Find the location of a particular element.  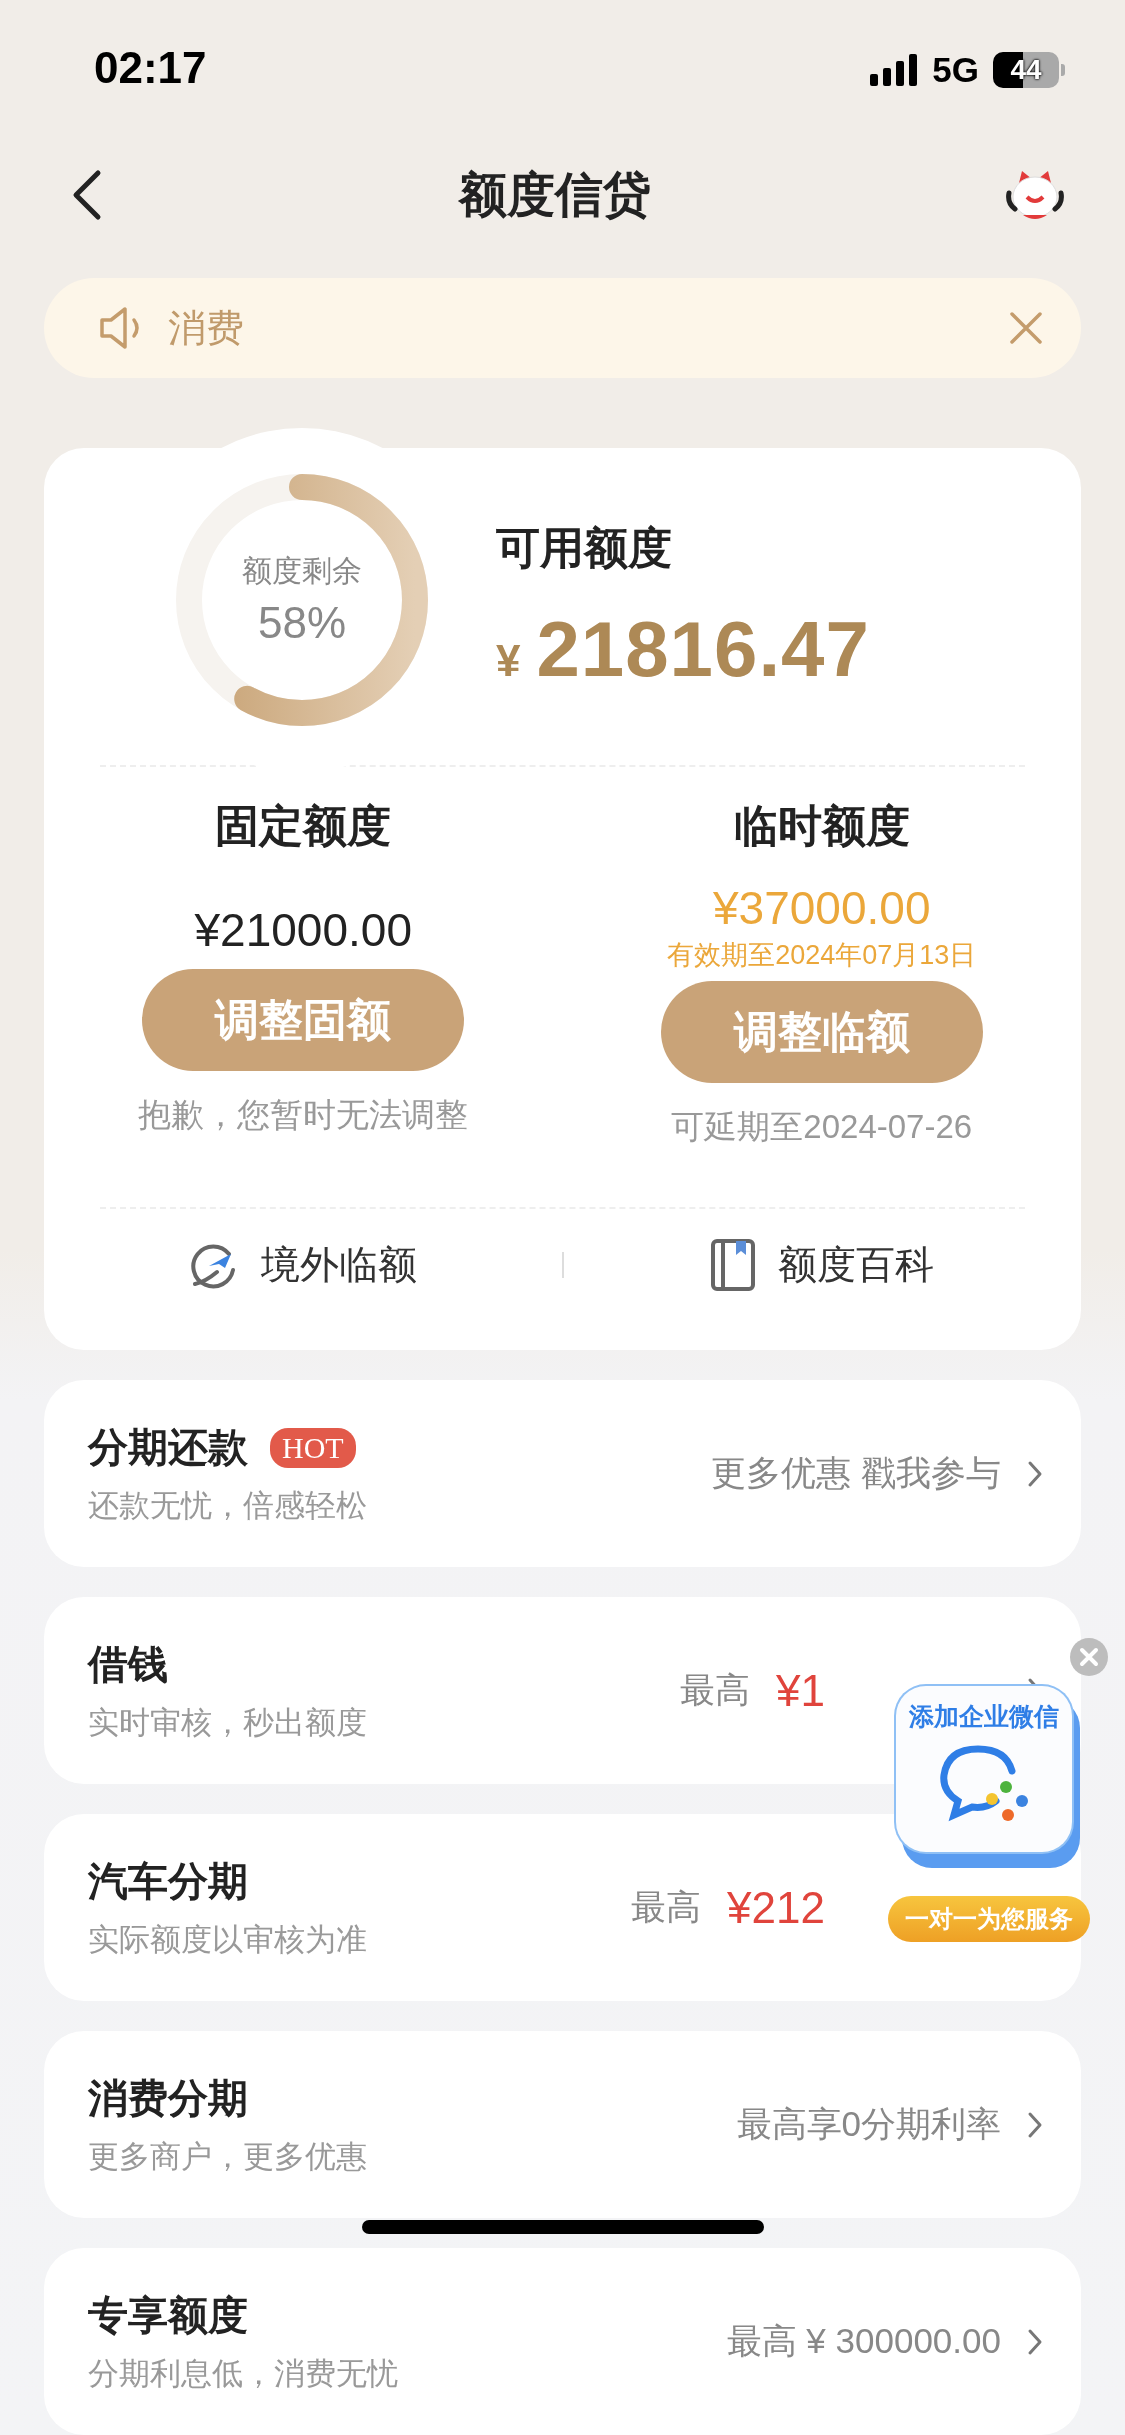

product-subtitle: 实际额度以审核为准 is located at coordinates (228, 1940).